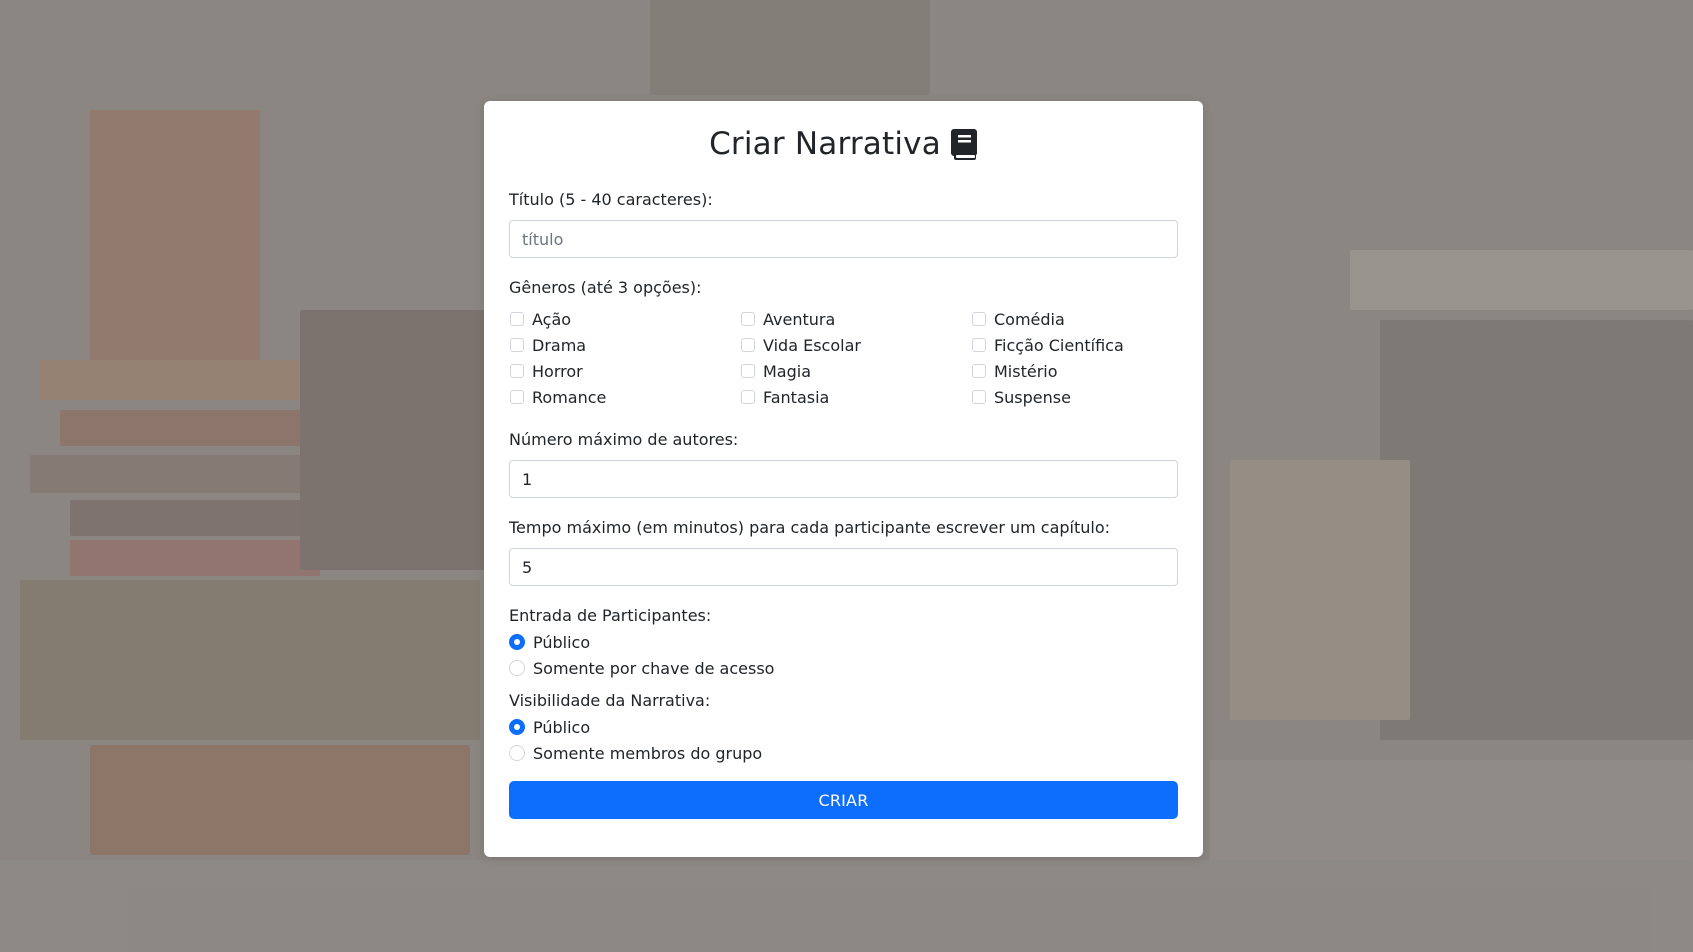  What do you see at coordinates (1026, 371) in the screenshot?
I see `genre-label: Mistério` at bounding box center [1026, 371].